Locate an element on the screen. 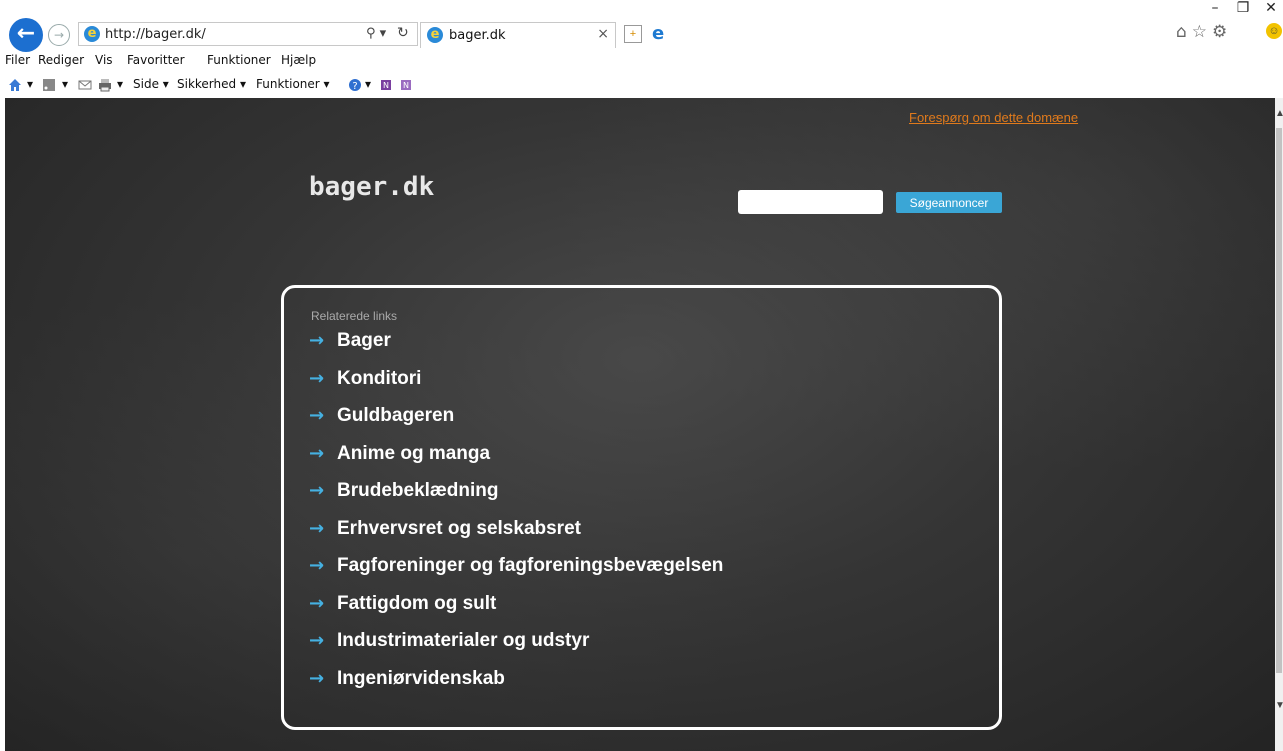  feedback-smiley-icon: ☺ is located at coordinates (1274, 31).